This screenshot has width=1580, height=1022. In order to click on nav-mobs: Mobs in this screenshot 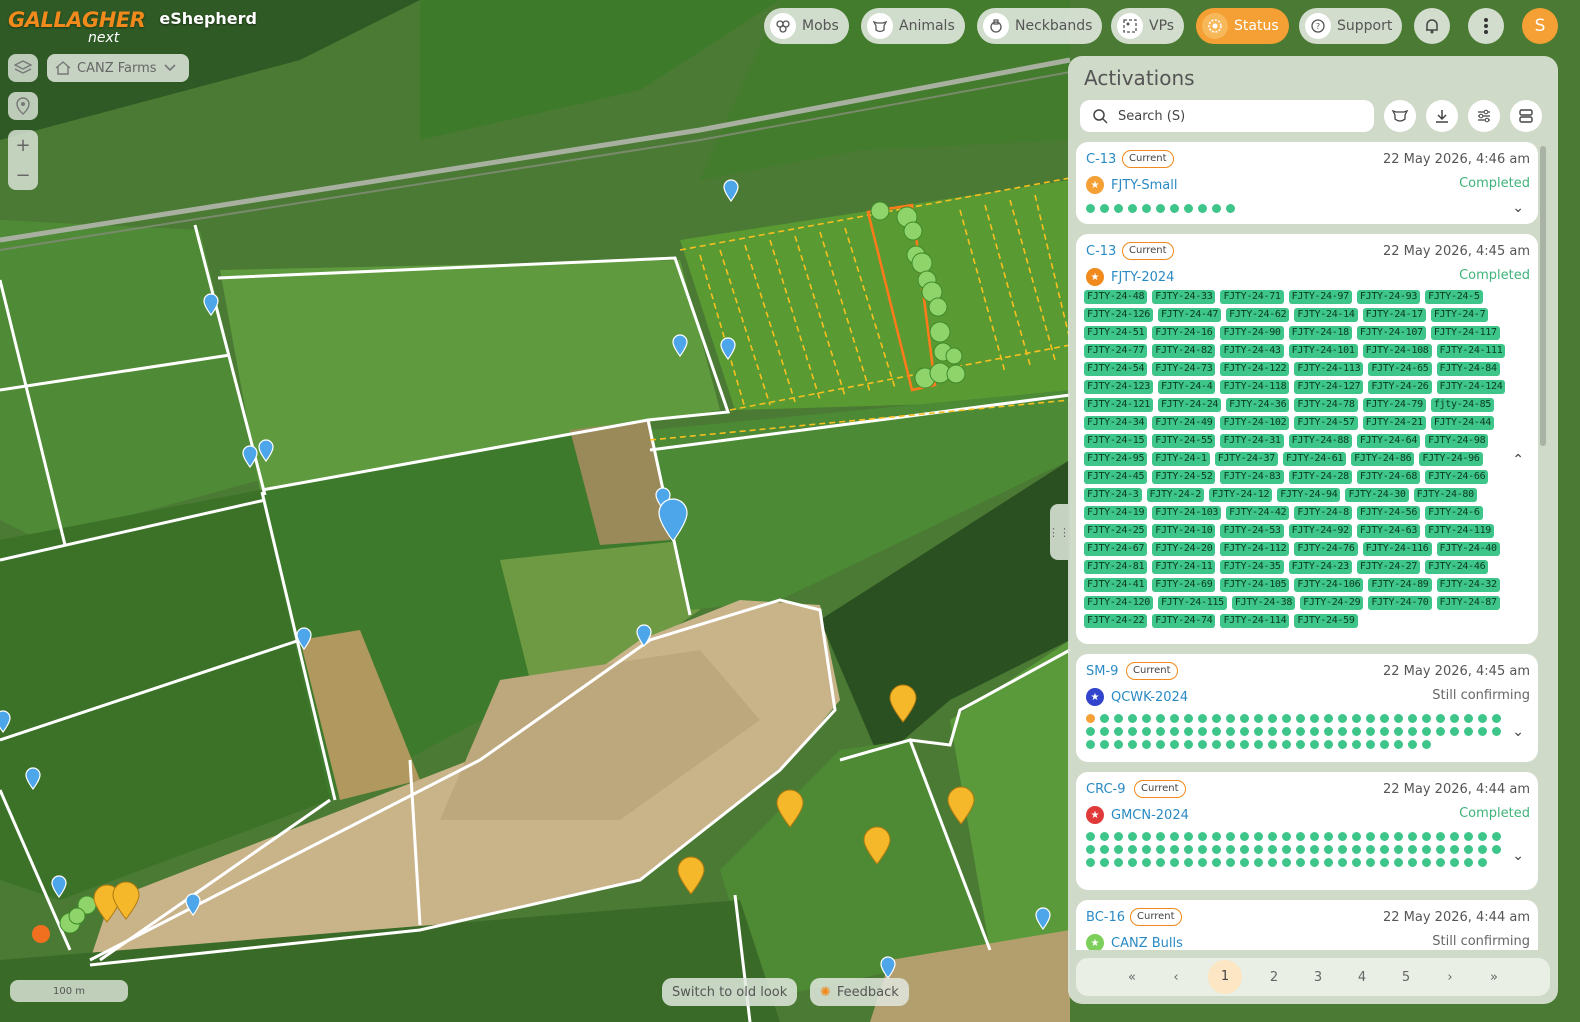, I will do `click(806, 26)`.